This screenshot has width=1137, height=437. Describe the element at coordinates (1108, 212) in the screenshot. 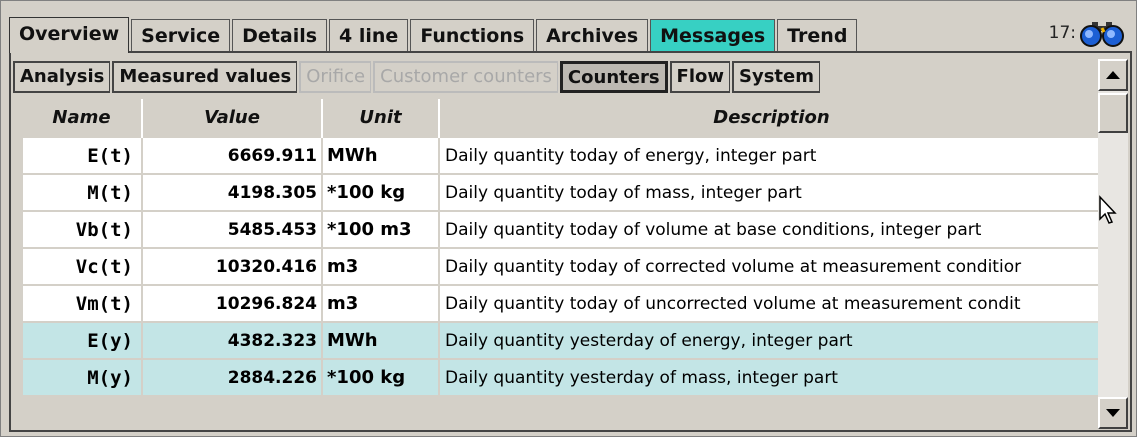

I see `mouse-cursor-icon` at that location.